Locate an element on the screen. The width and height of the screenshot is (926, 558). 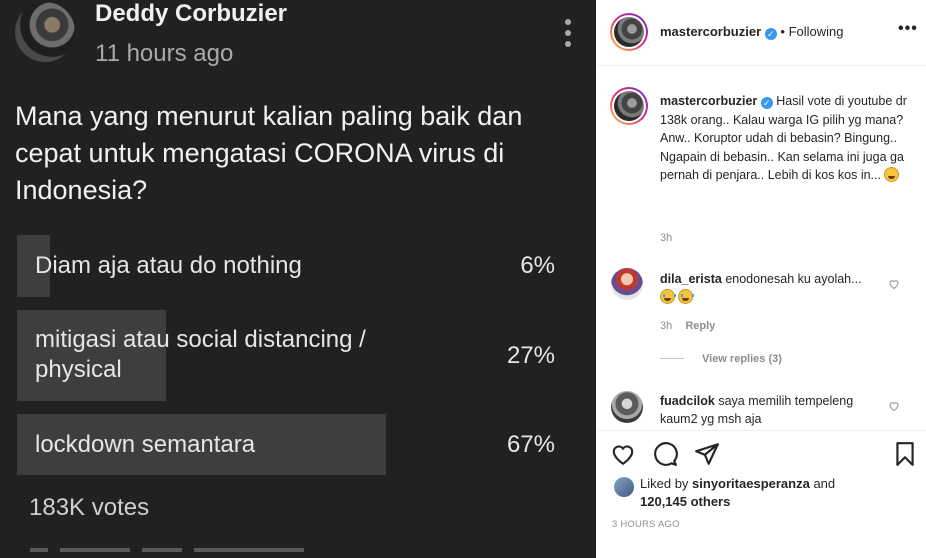
view-replies-button: View replies (3) is located at coordinates (742, 359).